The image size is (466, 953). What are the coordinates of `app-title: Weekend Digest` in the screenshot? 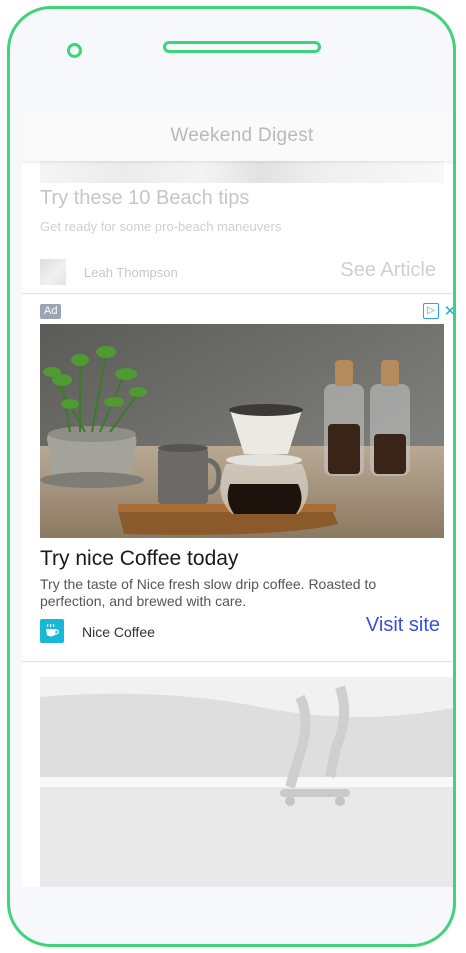 It's located at (242, 135).